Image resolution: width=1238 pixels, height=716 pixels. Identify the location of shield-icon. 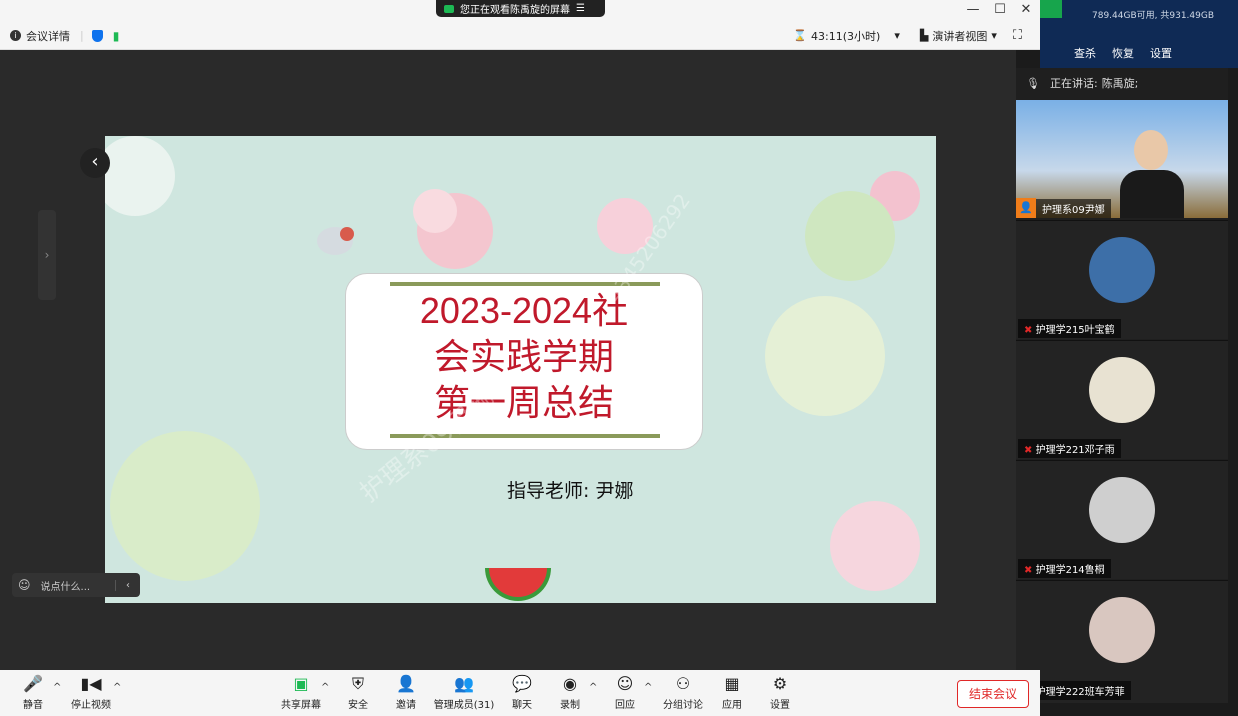
(97, 35).